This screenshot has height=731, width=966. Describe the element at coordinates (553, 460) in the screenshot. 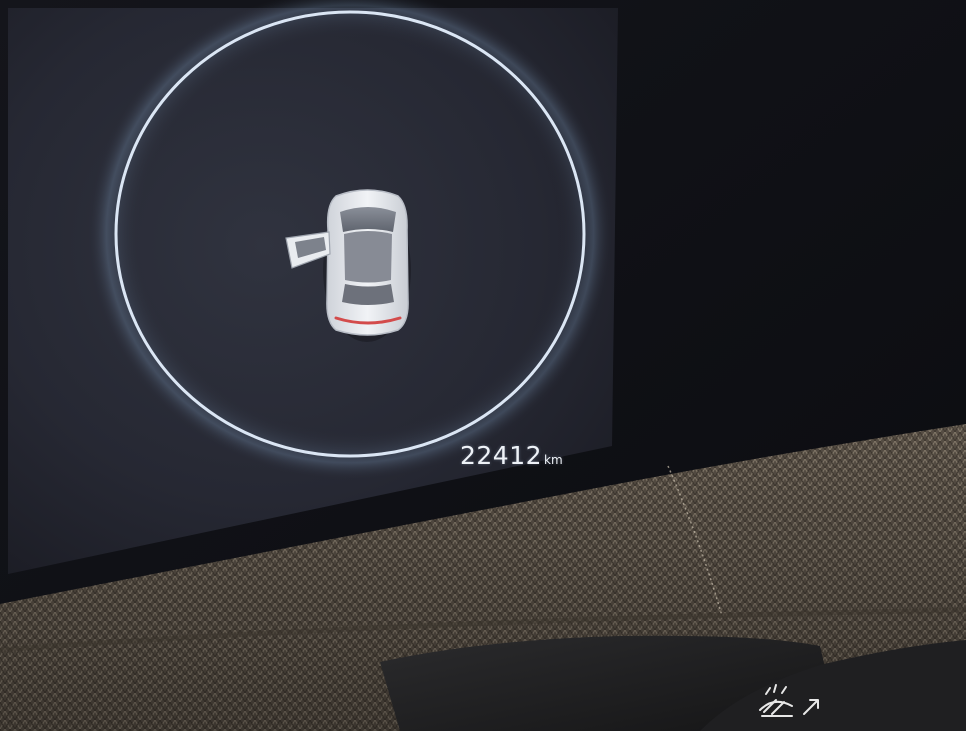

I see `odometer-unit: km` at that location.